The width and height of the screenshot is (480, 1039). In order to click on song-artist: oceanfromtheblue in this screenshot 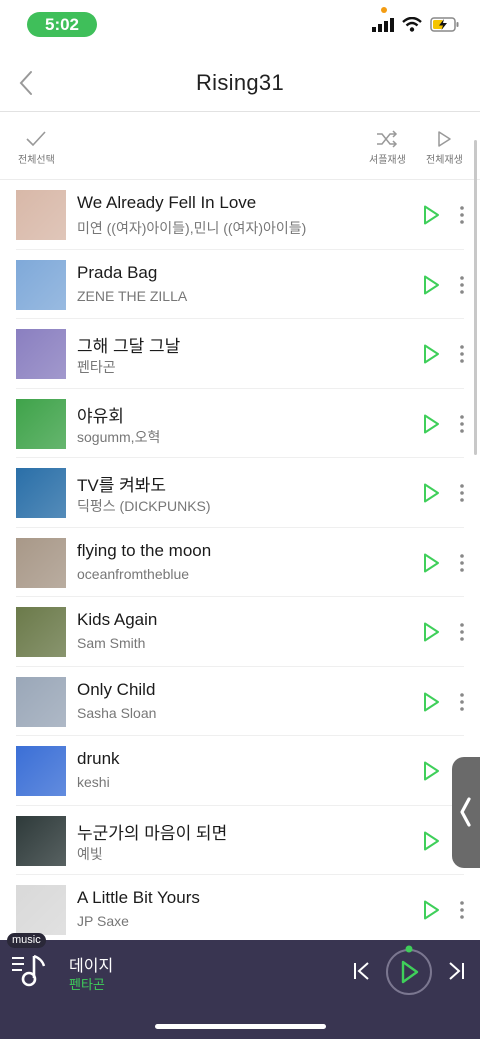, I will do `click(133, 573)`.